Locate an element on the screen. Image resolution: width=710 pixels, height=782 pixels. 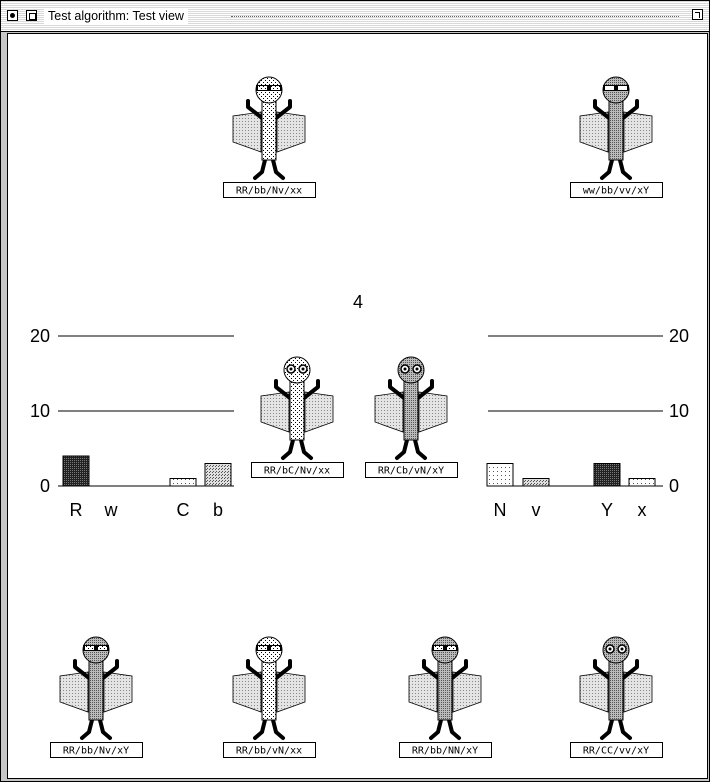
title-bar-texture is located at coordinates (455, 16).